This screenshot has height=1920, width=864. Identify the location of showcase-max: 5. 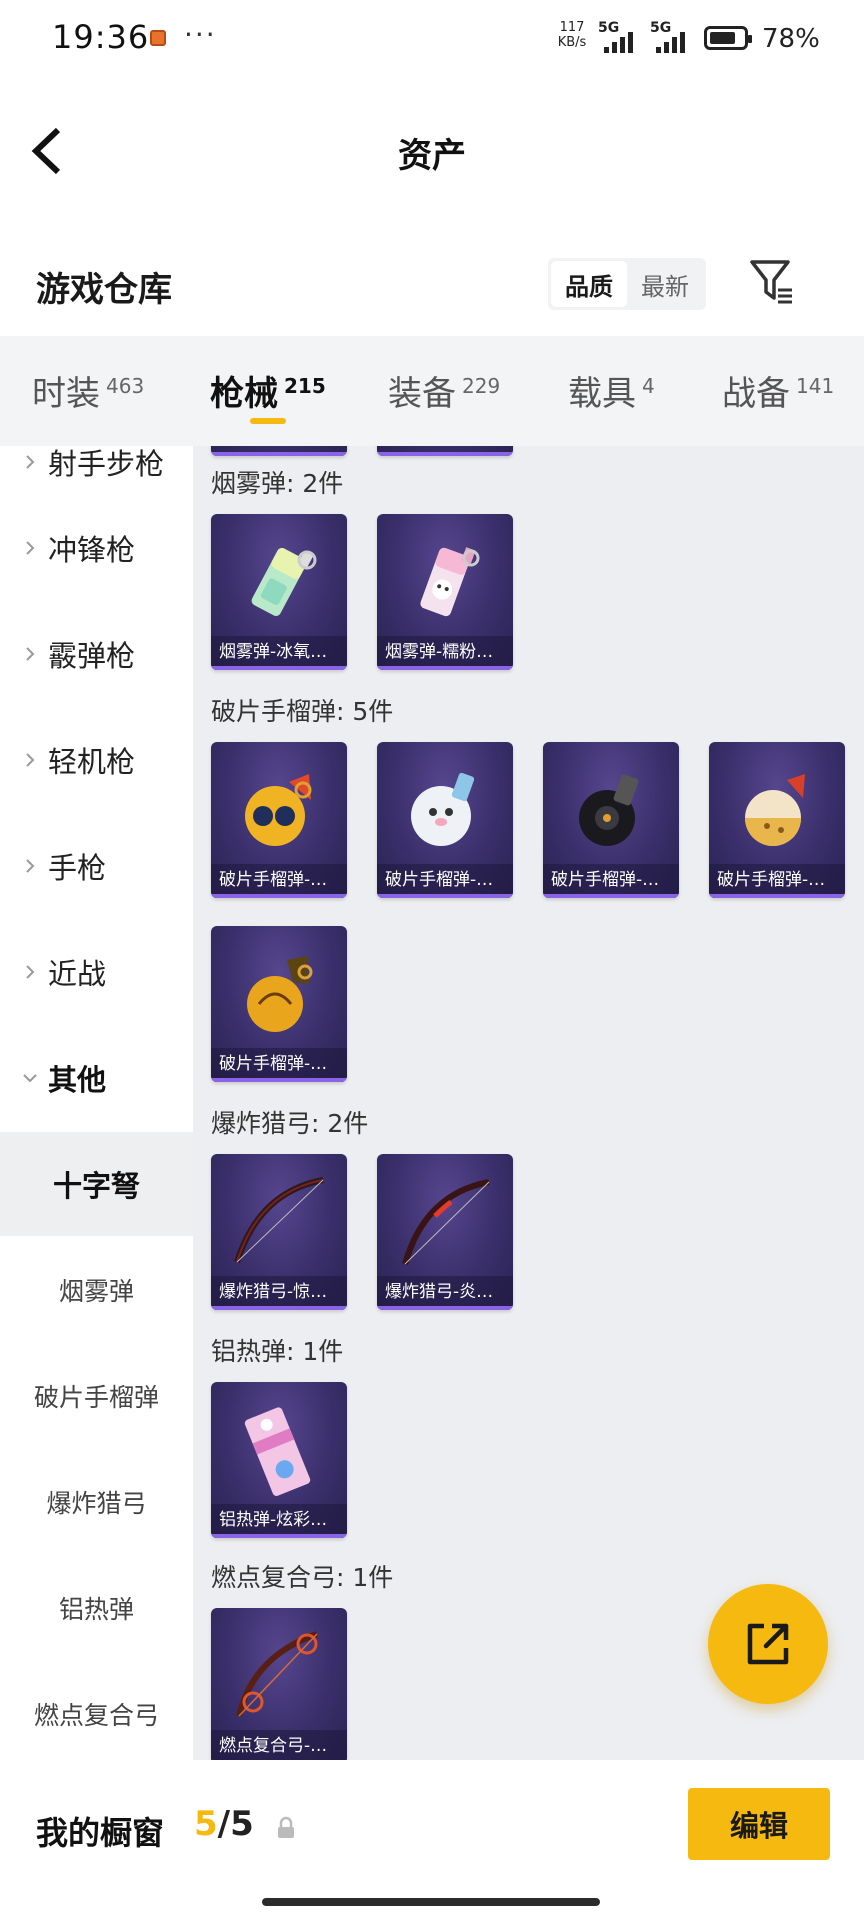
(242, 1824).